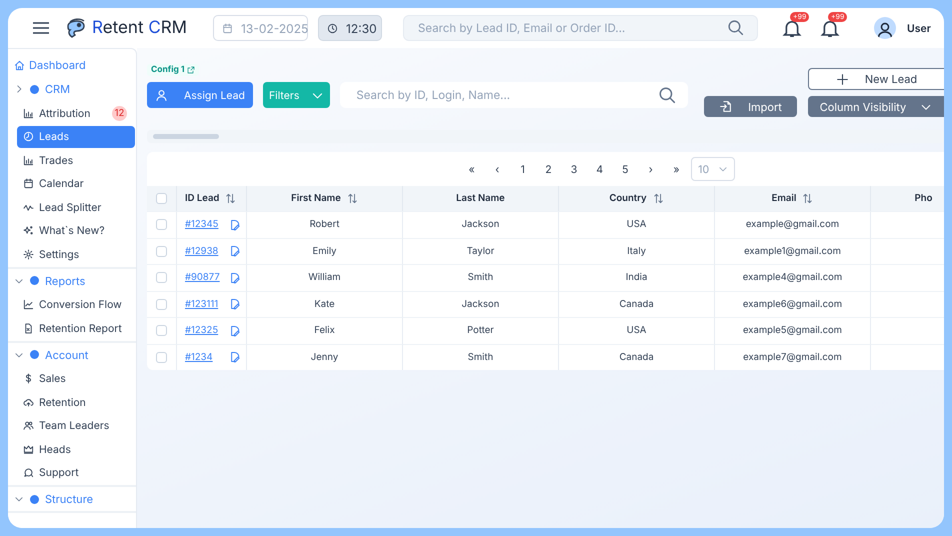 The image size is (952, 536). Describe the element at coordinates (637, 198) in the screenshot. I see `column-header: Country` at that location.